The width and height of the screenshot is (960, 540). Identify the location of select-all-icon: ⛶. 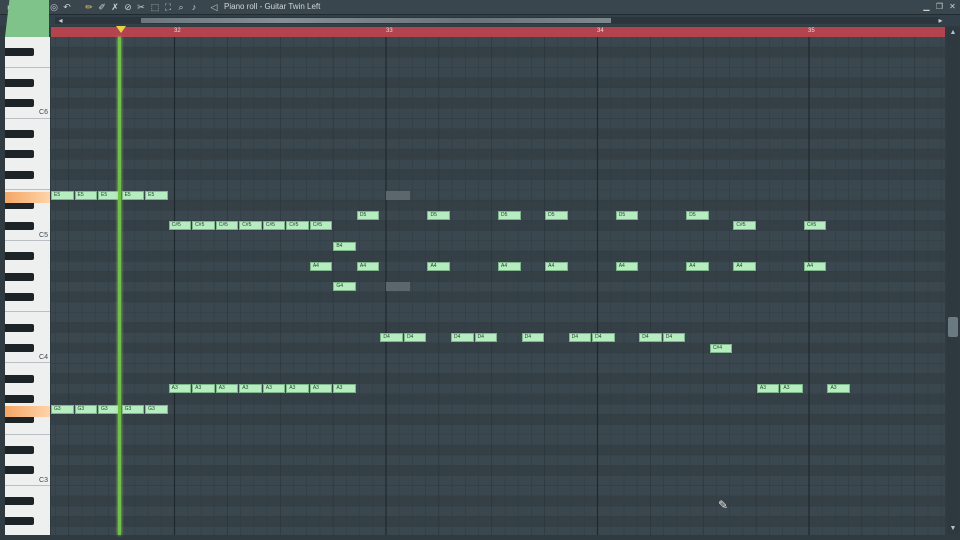
(168, 7).